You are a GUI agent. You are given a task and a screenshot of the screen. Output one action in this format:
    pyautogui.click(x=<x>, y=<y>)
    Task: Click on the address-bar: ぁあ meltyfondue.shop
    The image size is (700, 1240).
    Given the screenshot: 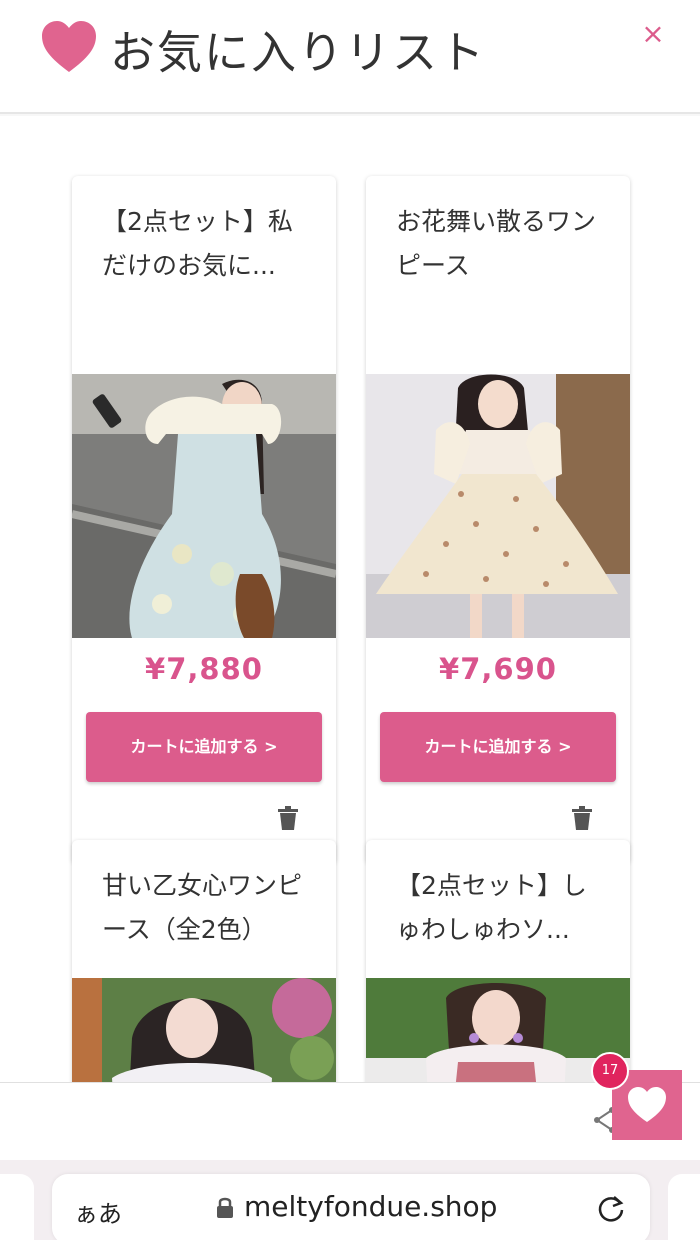 What is the action you would take?
    pyautogui.click(x=351, y=1207)
    